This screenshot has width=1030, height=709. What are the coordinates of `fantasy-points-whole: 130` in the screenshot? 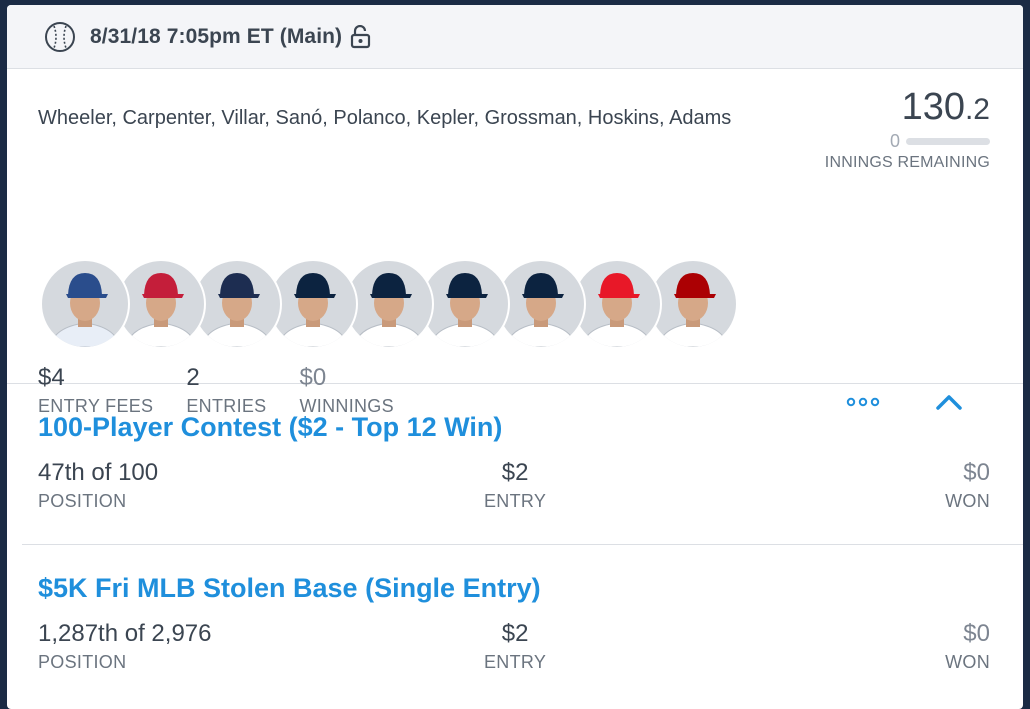 It's located at (933, 107).